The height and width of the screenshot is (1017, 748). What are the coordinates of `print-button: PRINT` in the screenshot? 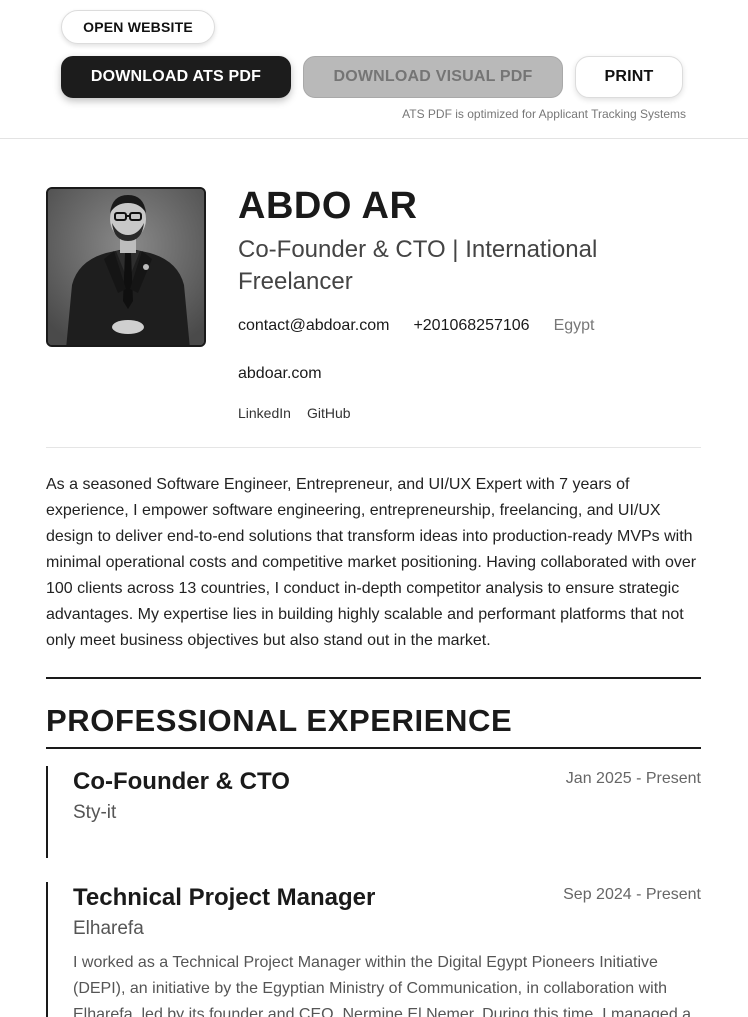 It's located at (629, 77).